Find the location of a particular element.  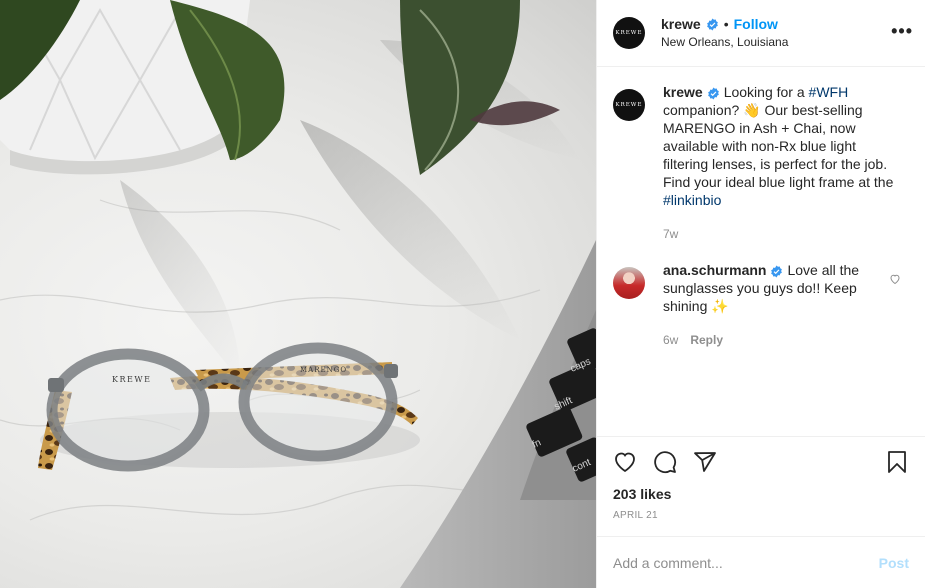

post-actions-block: 203 likes APRIL 21 is located at coordinates (761, 486).